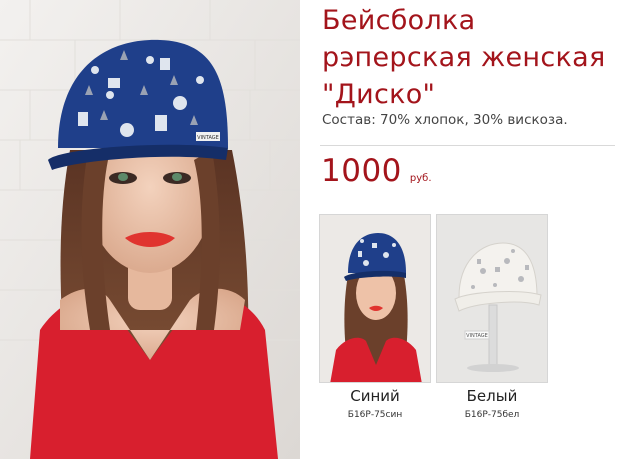  I want to click on blue-cap-model-thumbnail, so click(375, 298).